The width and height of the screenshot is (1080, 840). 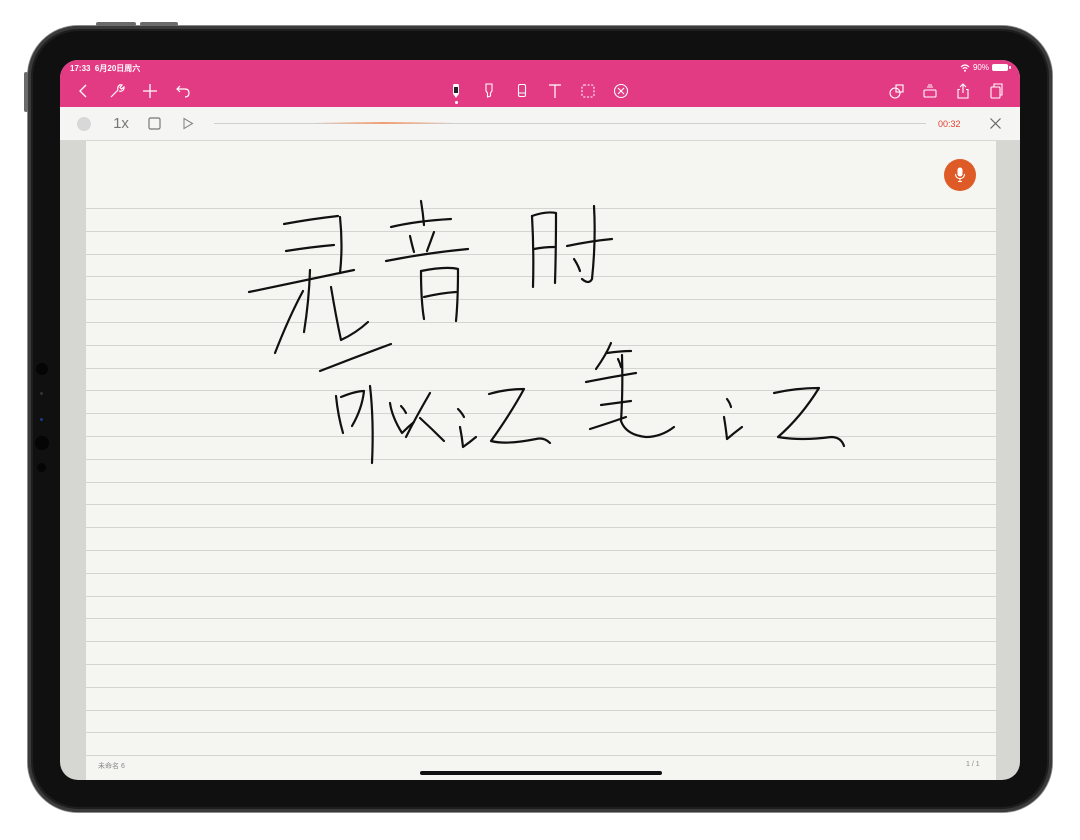 I want to click on progress-fill, so click(x=384, y=123).